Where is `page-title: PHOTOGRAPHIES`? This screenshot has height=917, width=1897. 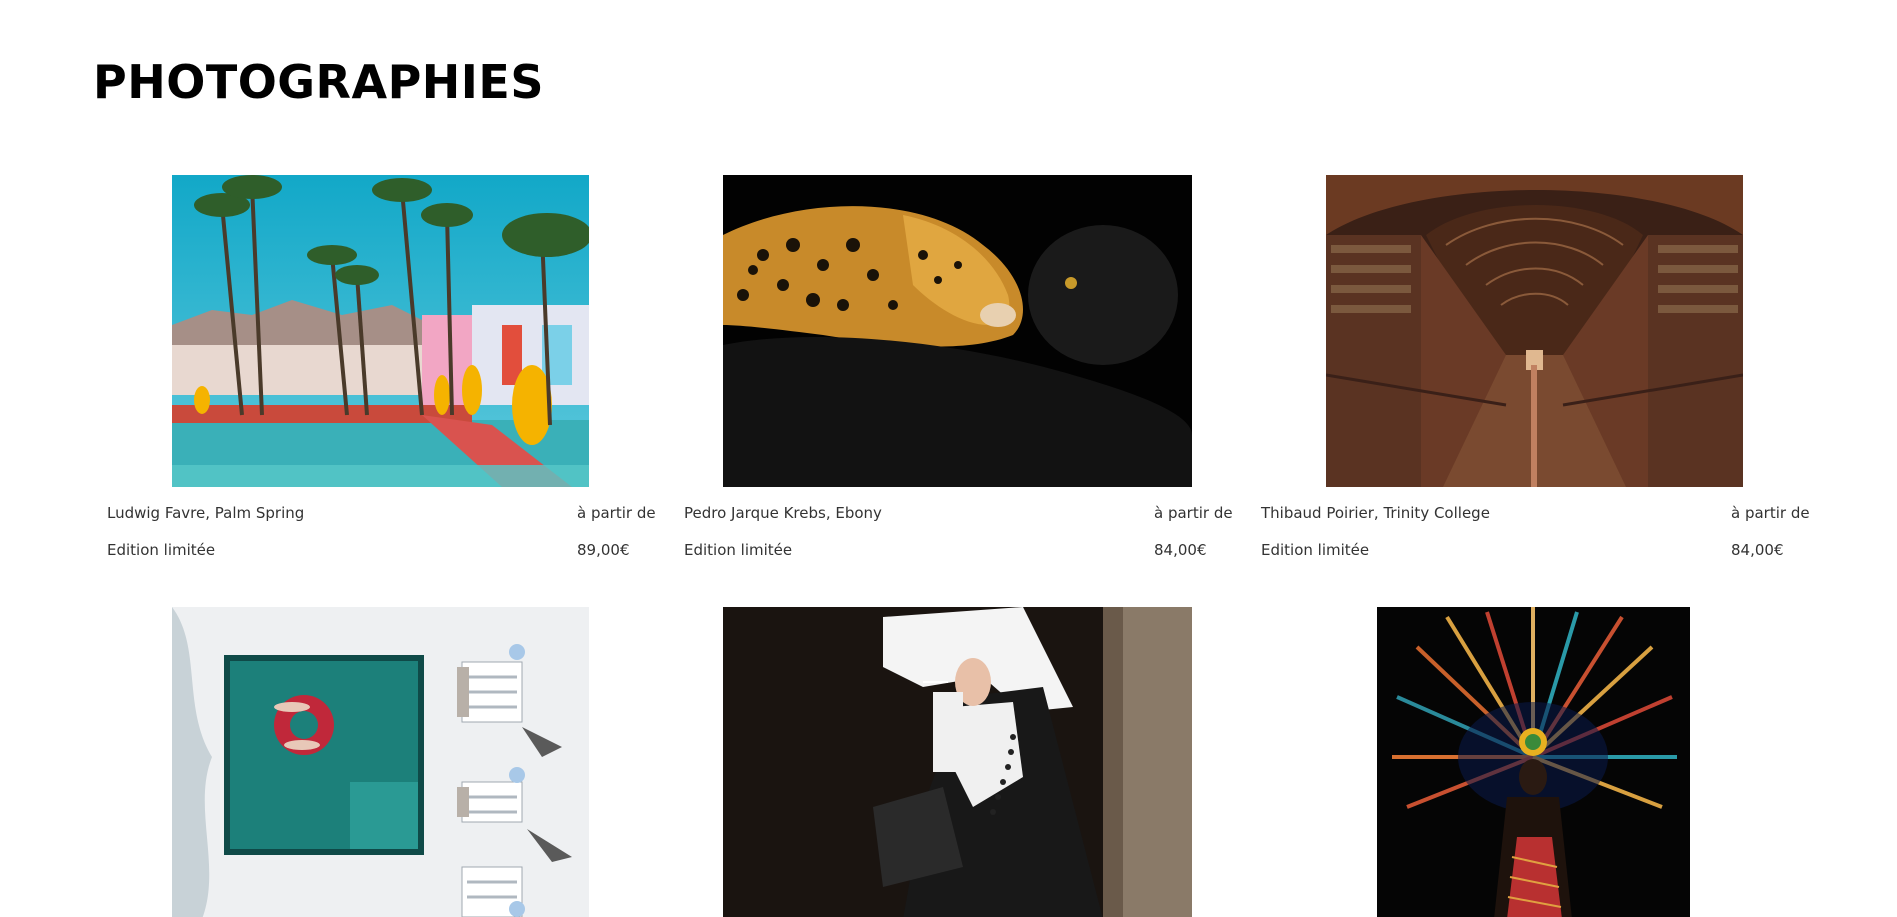 page-title: PHOTOGRAPHIES is located at coordinates (318, 82).